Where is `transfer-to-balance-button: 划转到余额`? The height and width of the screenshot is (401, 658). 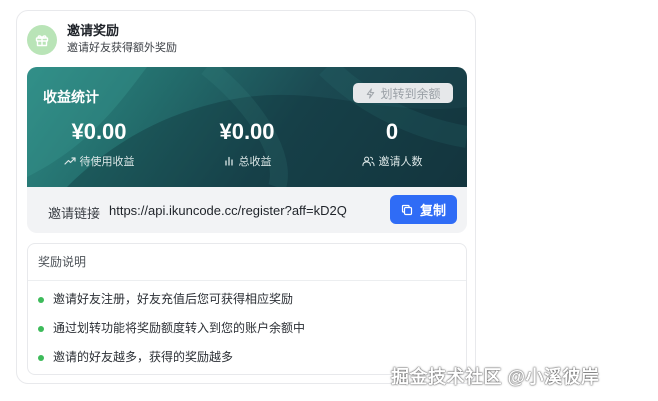 transfer-to-balance-button: 划转到余额 is located at coordinates (403, 93).